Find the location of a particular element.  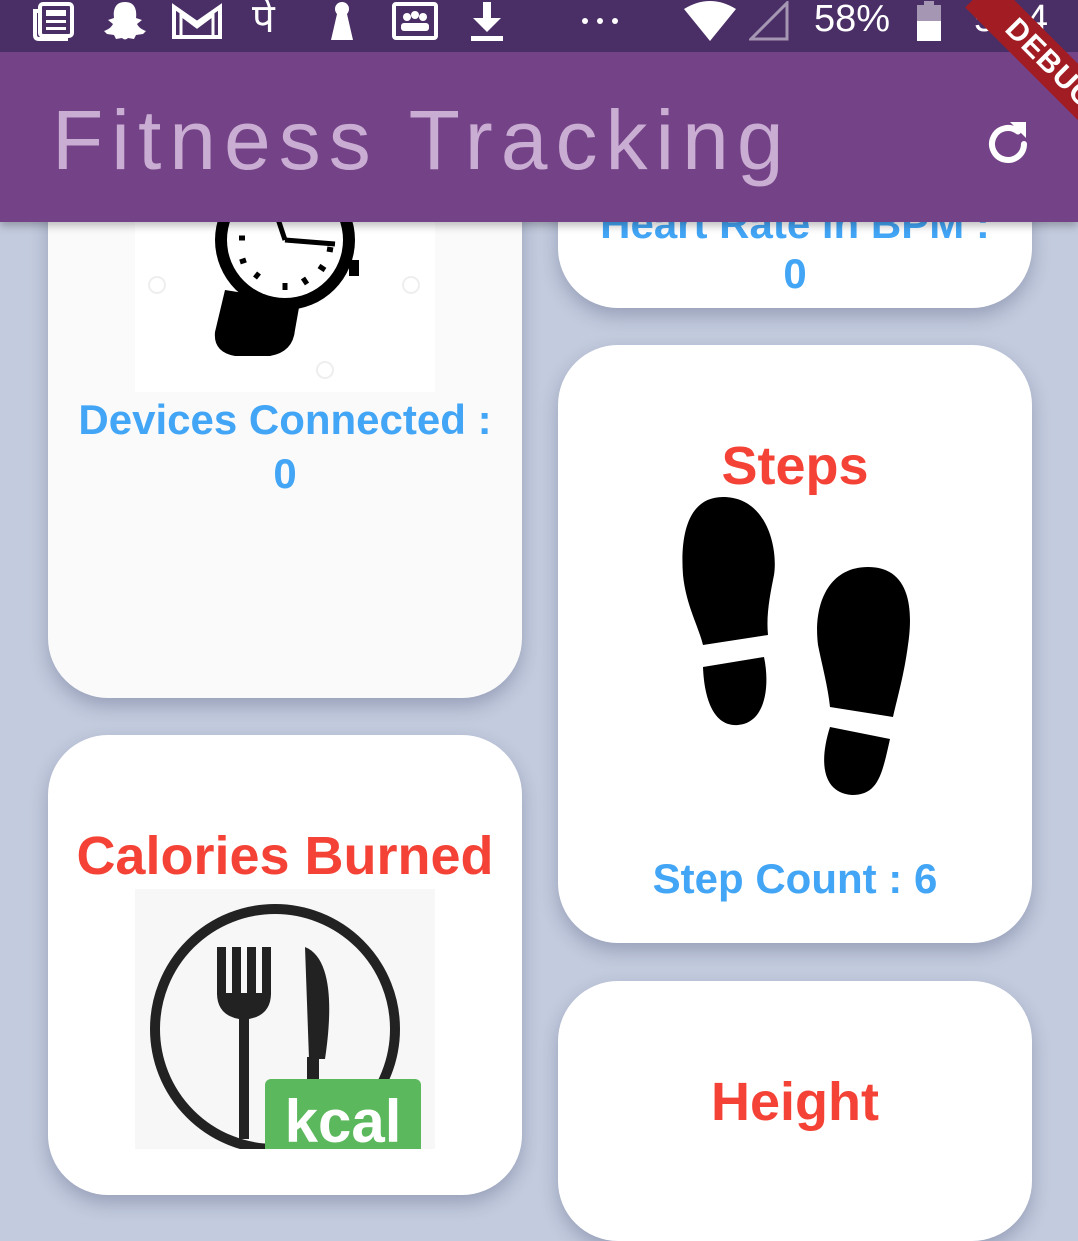

keyhole-icon is located at coordinates (342, 21).